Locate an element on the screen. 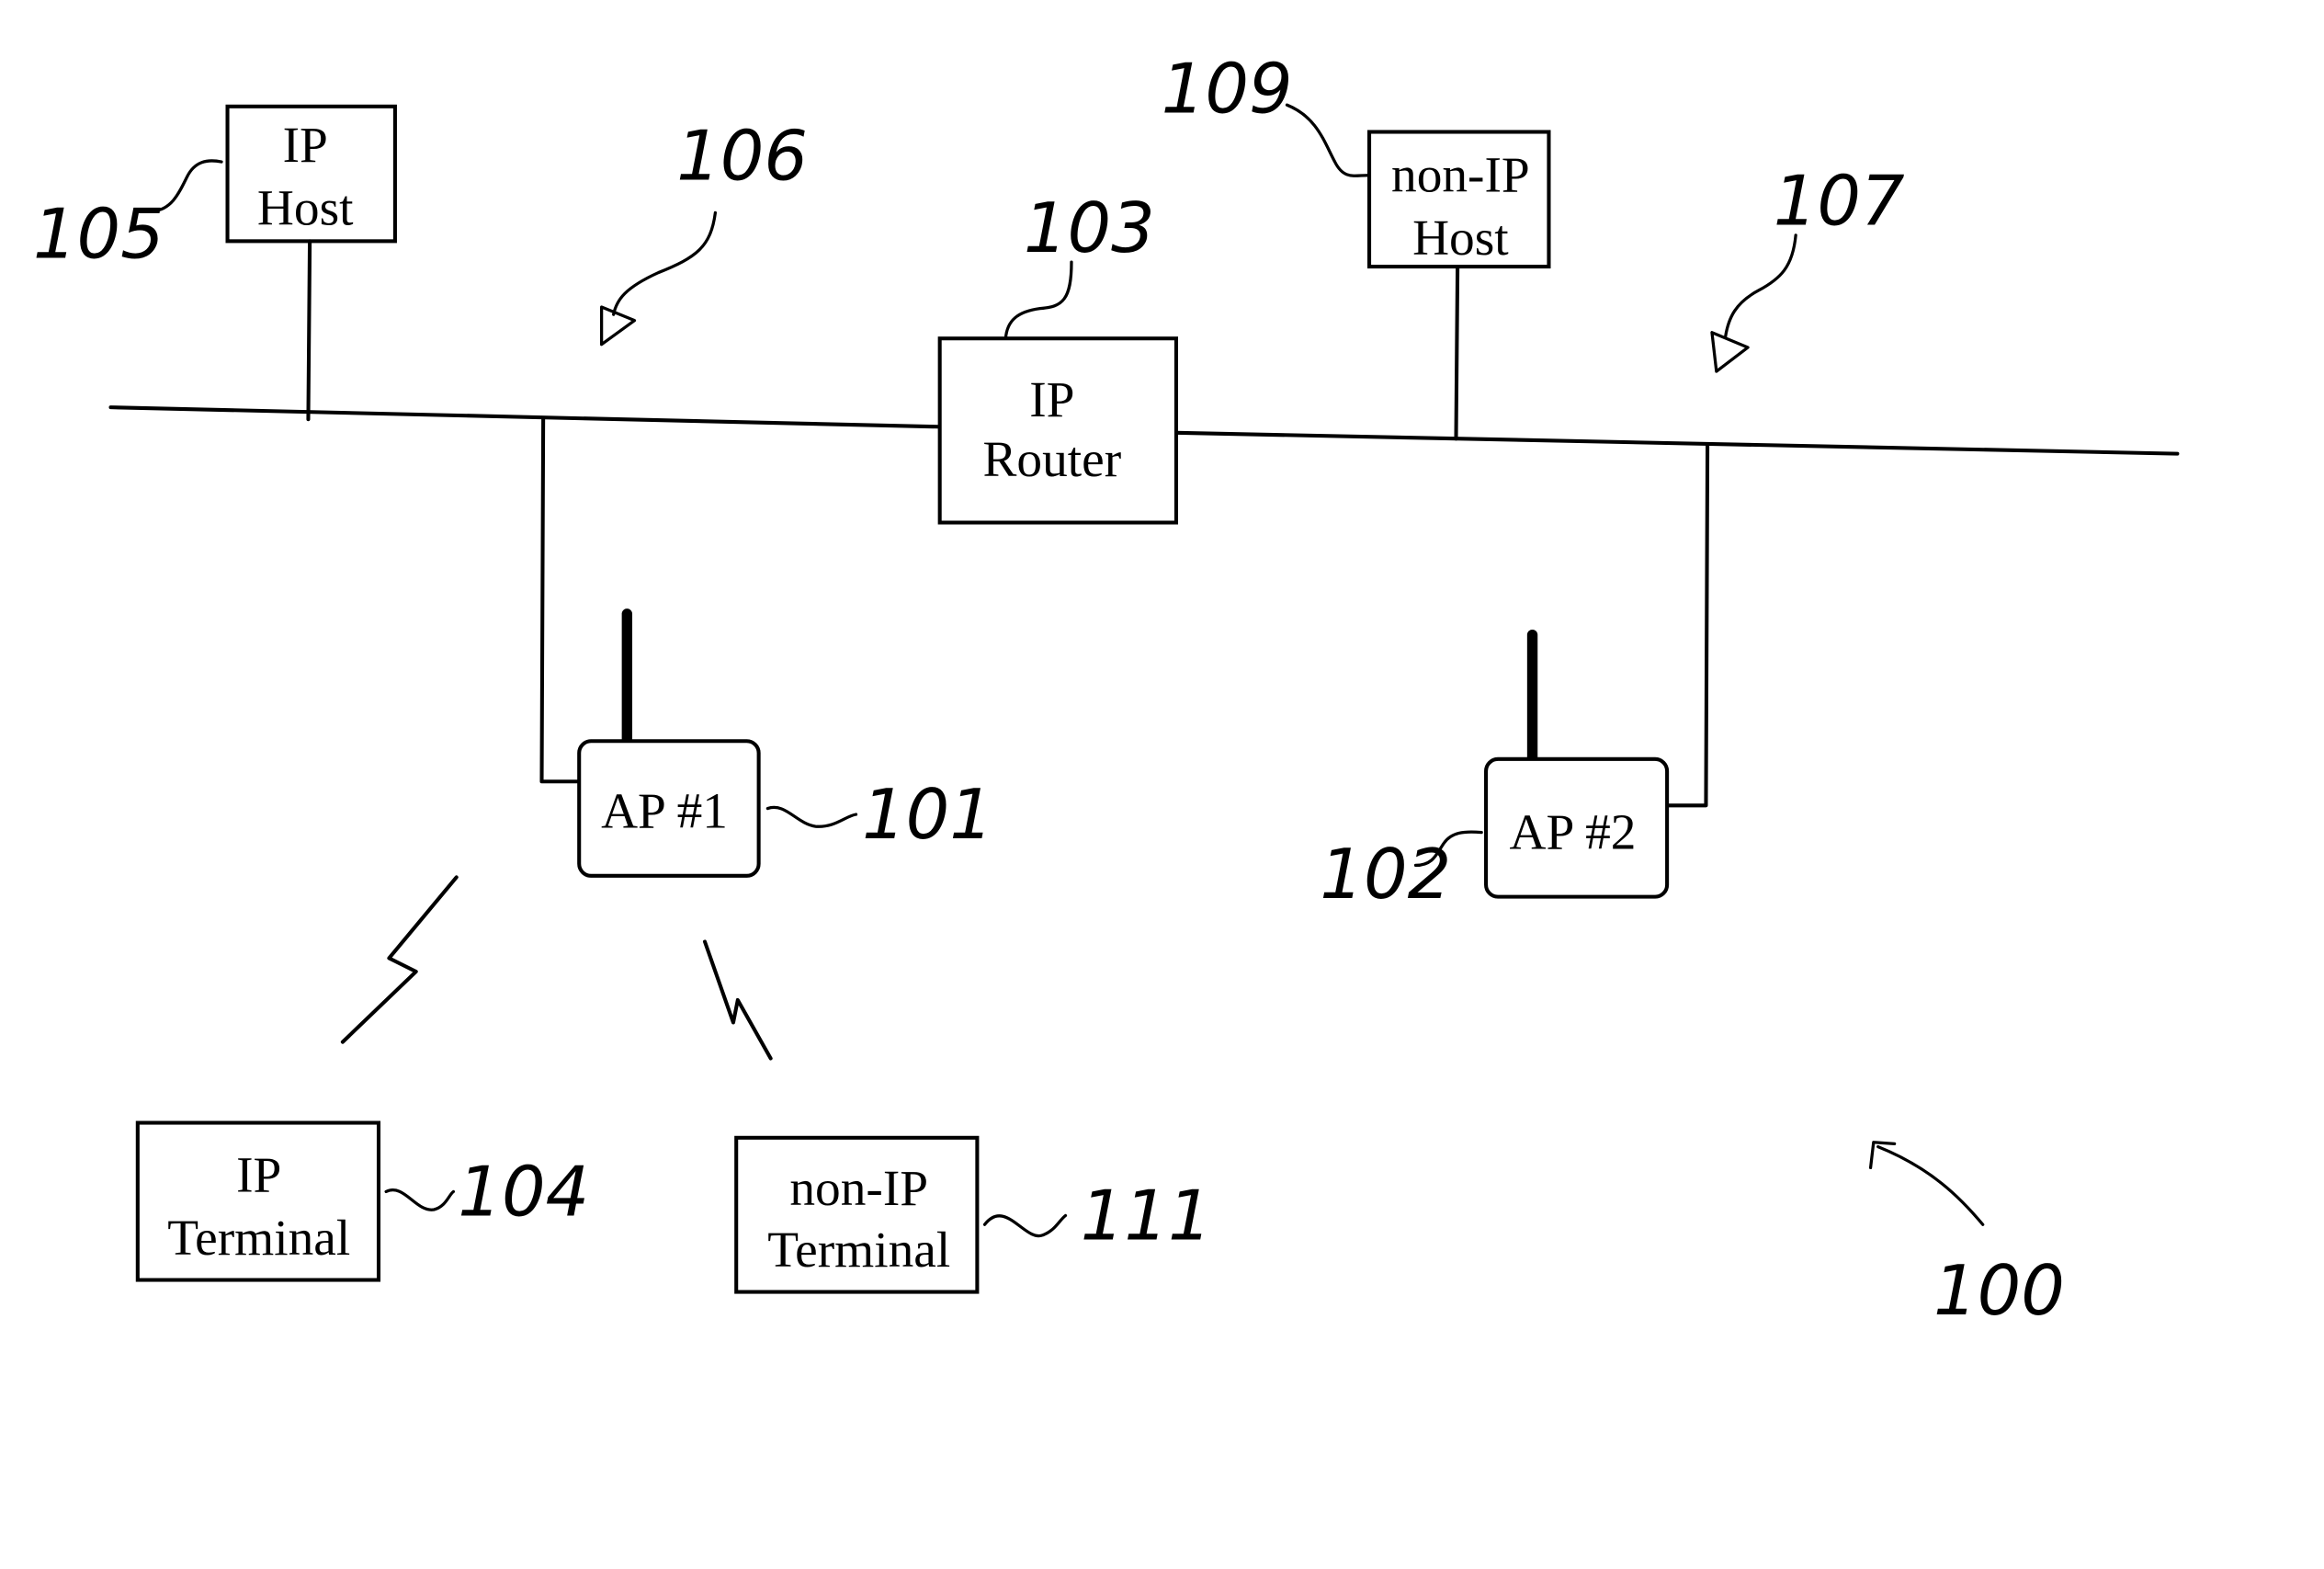 The image size is (2324, 1569). ip-router-label-line2: Router is located at coordinates (1051, 459).